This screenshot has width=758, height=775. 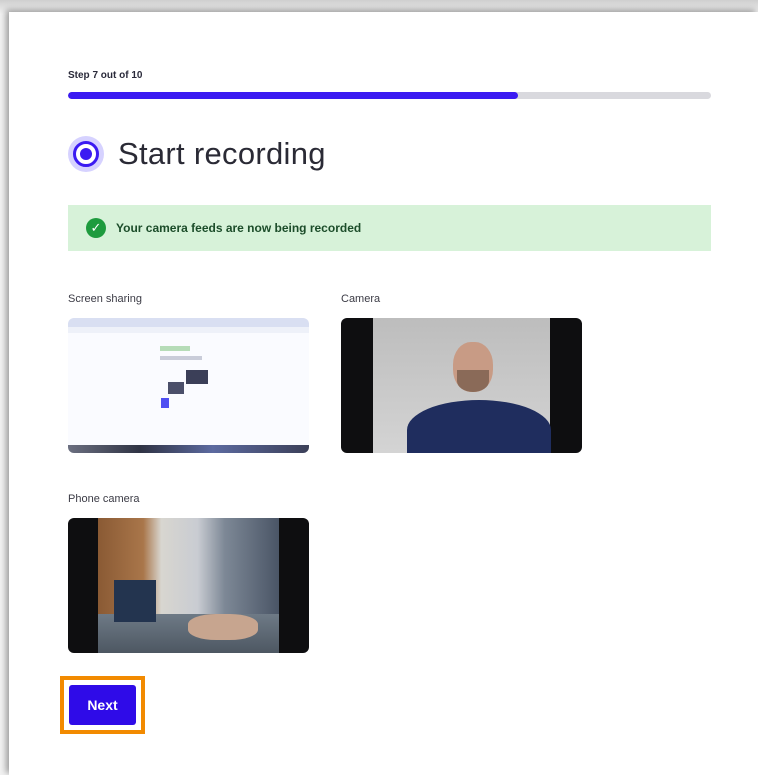 What do you see at coordinates (361, 299) in the screenshot?
I see `camera-label: Camera` at bounding box center [361, 299].